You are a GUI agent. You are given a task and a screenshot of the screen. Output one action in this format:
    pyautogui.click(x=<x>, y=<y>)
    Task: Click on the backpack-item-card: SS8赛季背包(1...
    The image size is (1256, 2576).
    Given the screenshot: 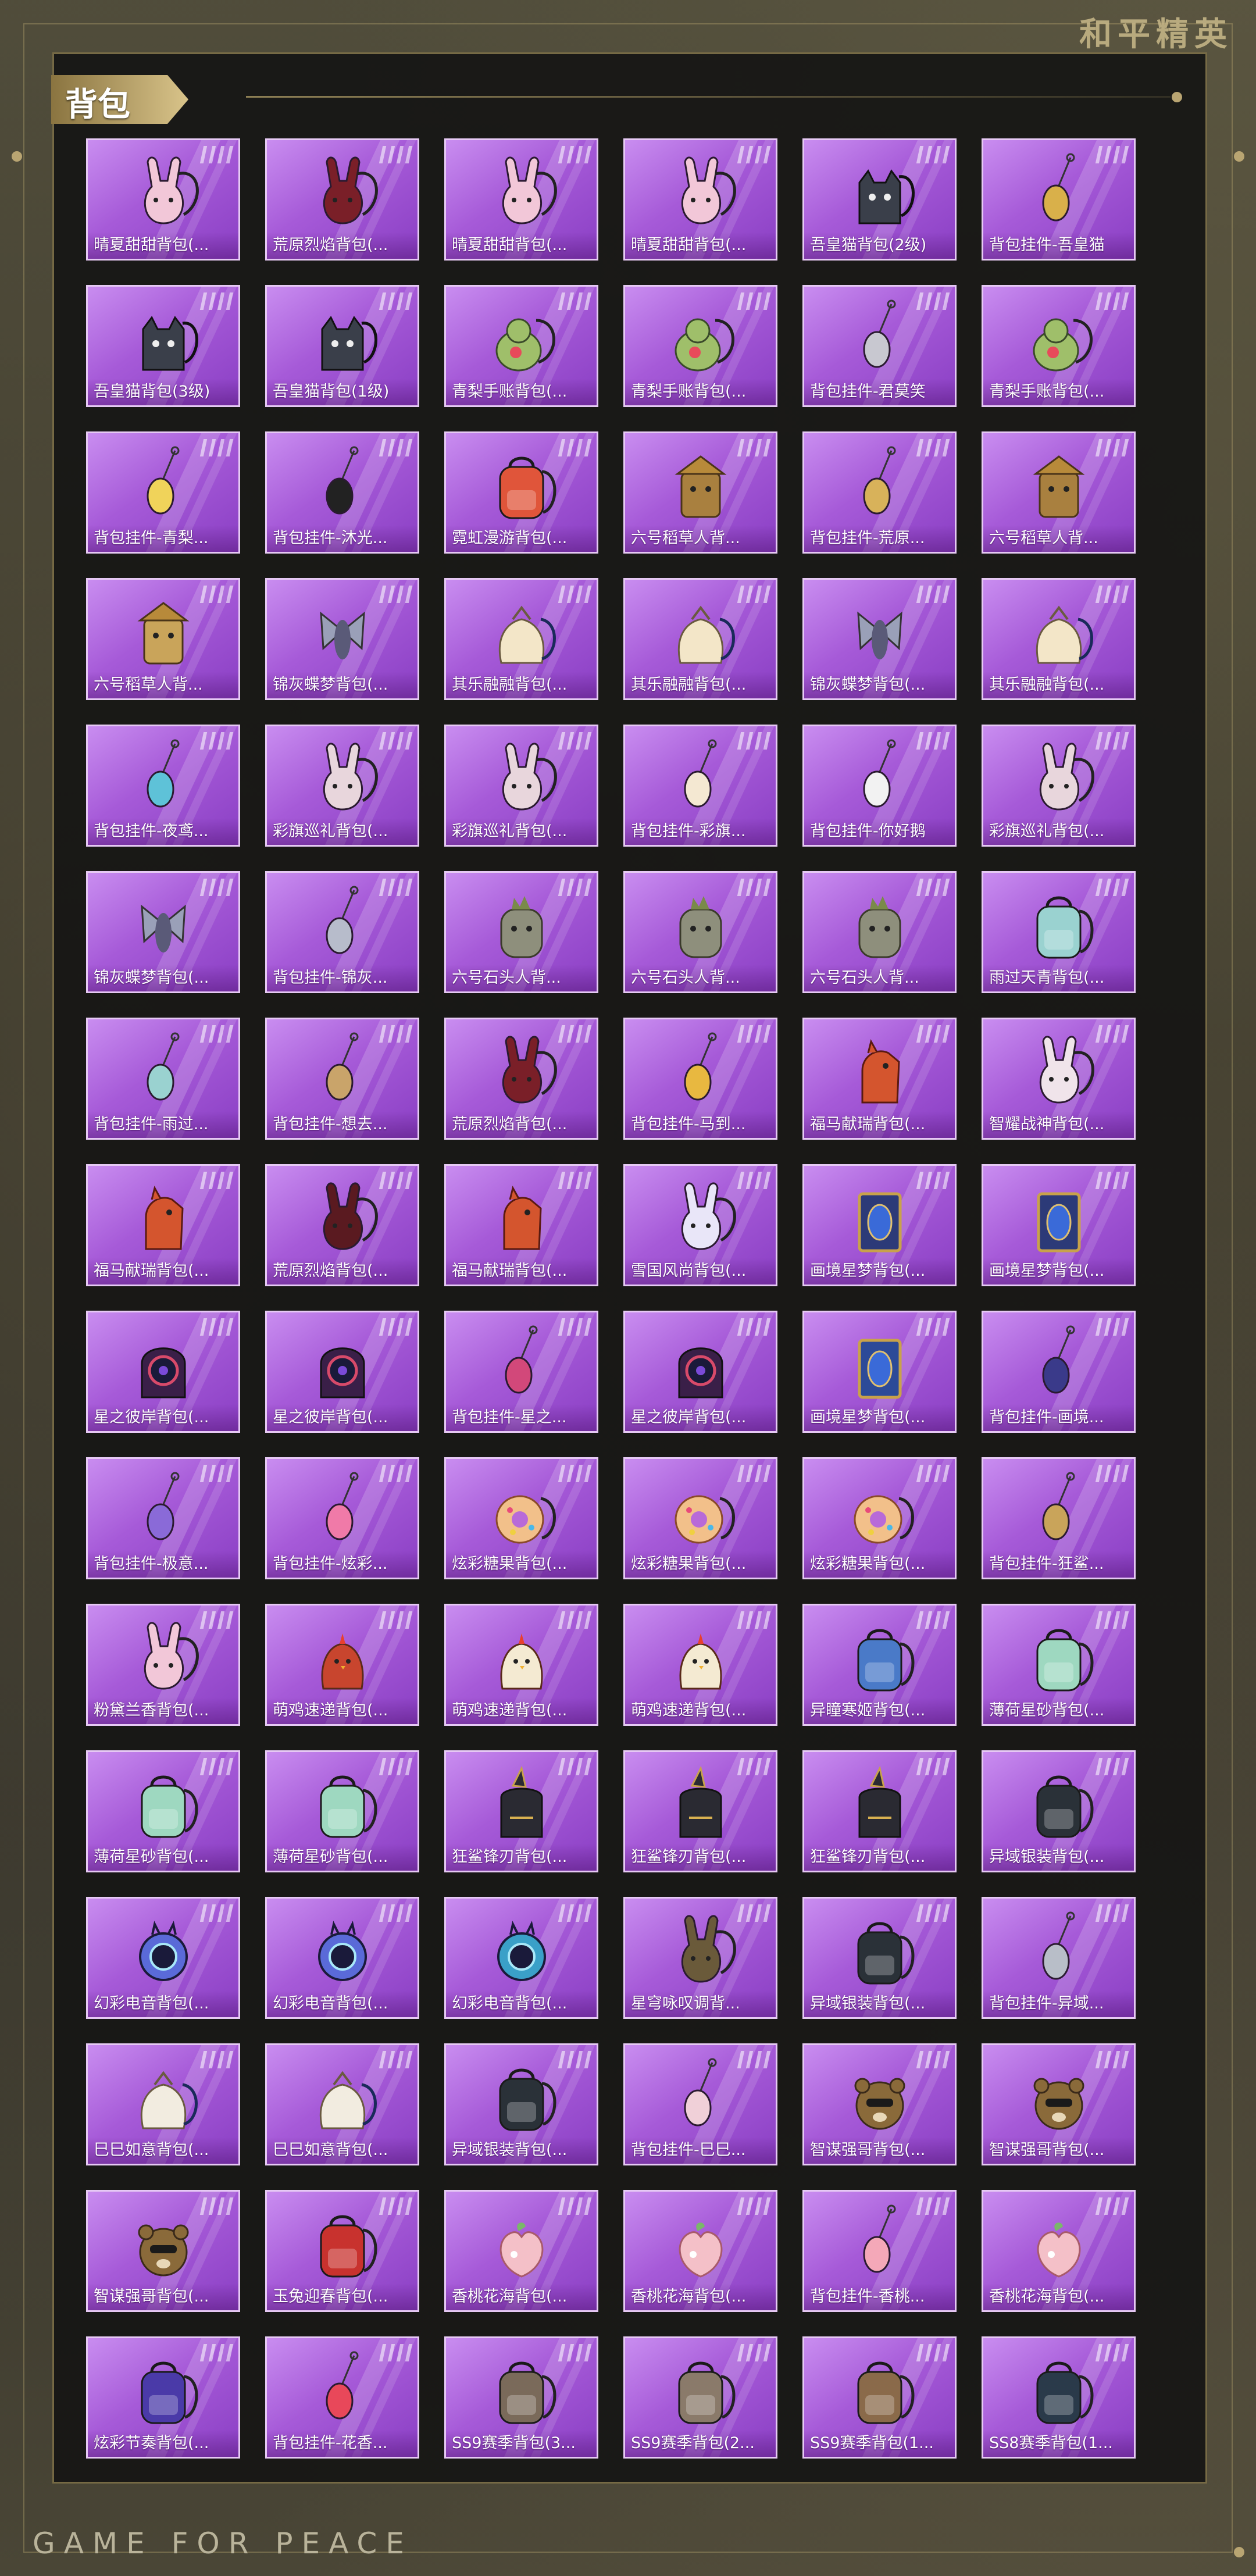 What is the action you would take?
    pyautogui.click(x=1059, y=2398)
    